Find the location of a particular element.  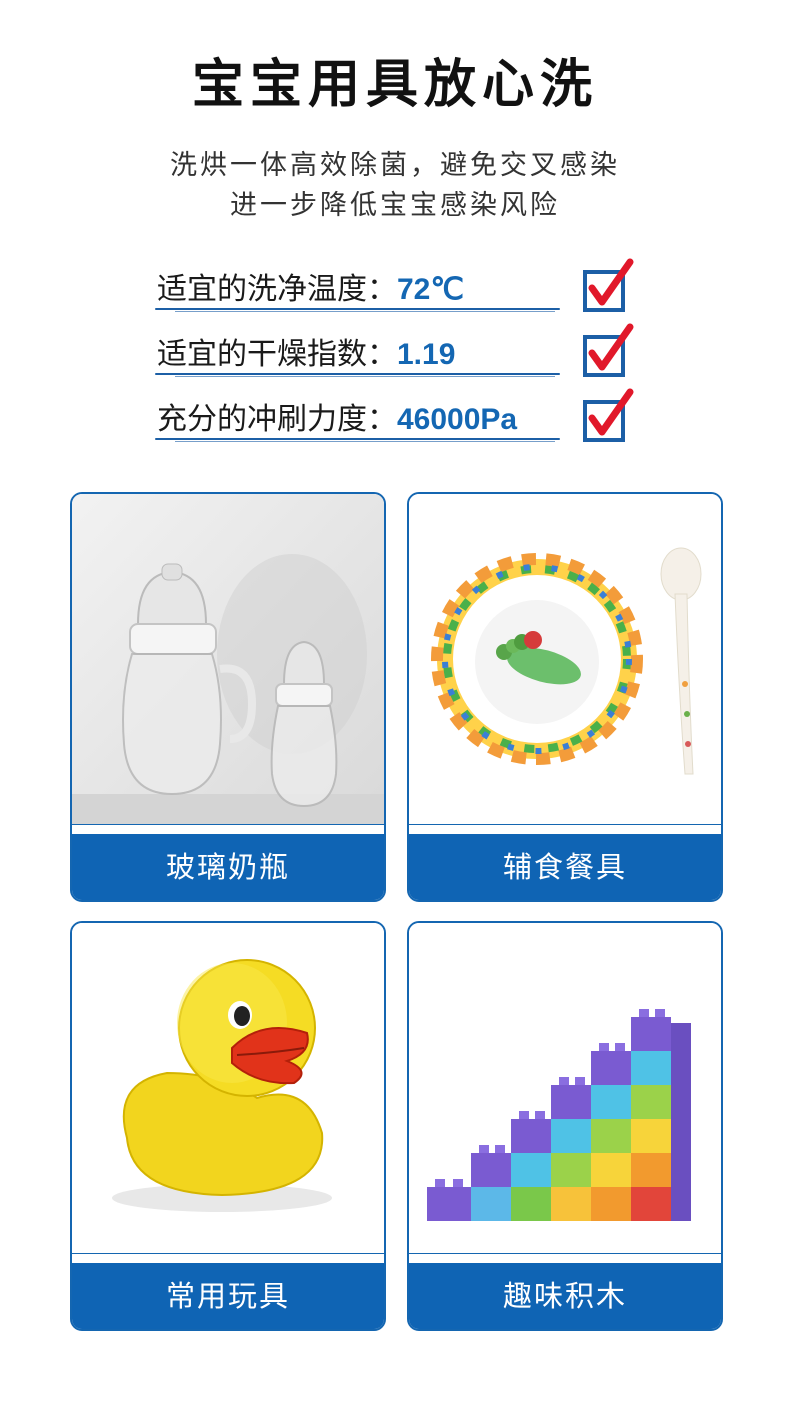

spec-row-drying: 适宜的干燥指数：1.19 is located at coordinates (395, 351).